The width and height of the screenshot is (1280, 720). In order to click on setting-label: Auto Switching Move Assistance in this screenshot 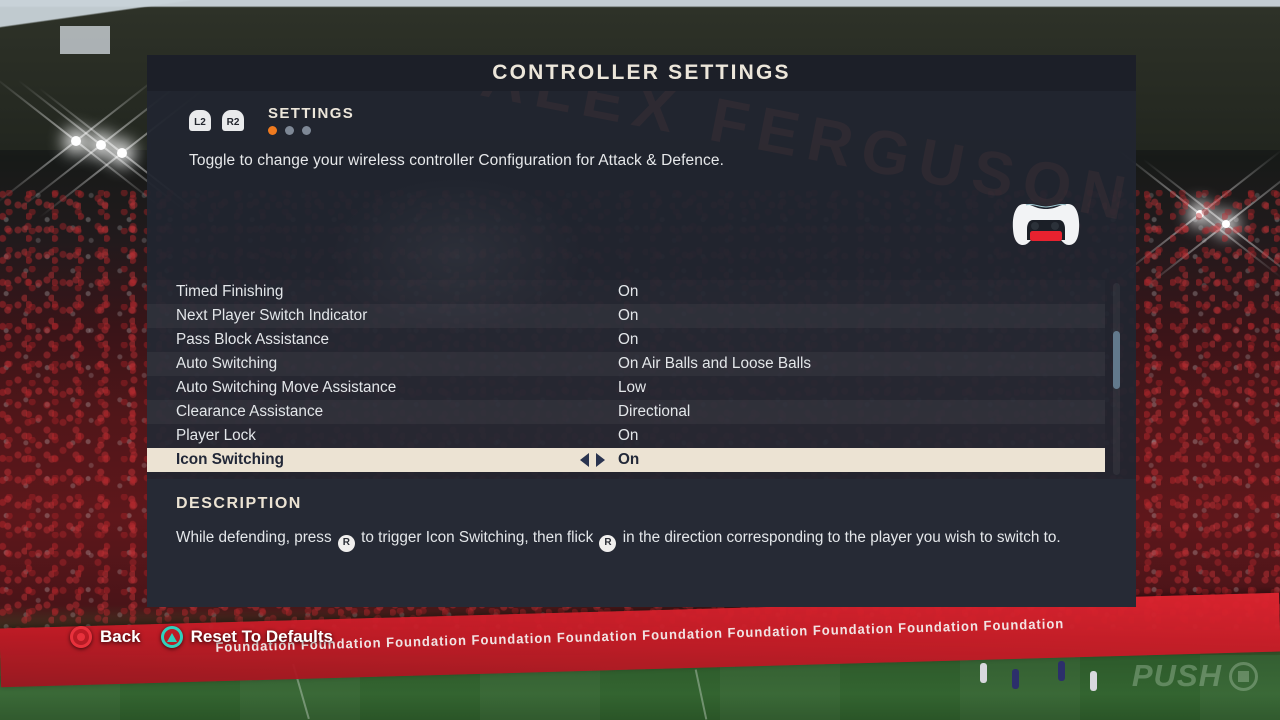, I will do `click(286, 387)`.